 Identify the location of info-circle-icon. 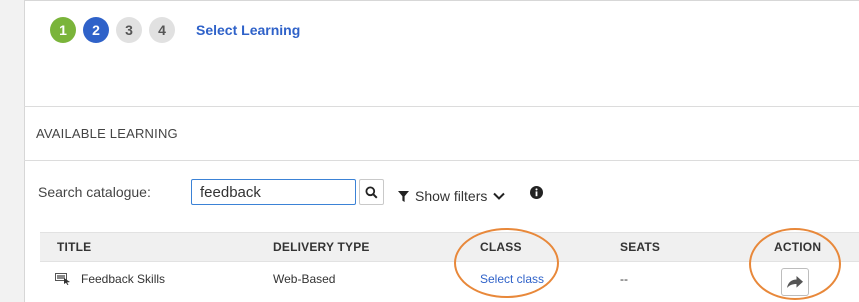
(536, 195).